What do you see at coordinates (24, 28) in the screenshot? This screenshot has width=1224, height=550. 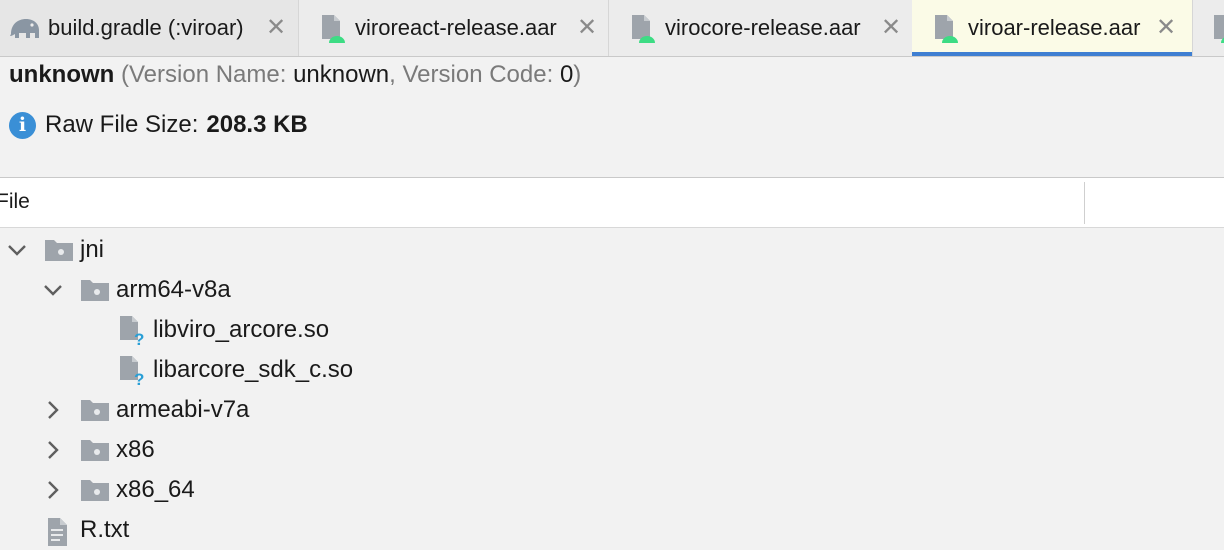 I see `gradle-elephant-icon` at bounding box center [24, 28].